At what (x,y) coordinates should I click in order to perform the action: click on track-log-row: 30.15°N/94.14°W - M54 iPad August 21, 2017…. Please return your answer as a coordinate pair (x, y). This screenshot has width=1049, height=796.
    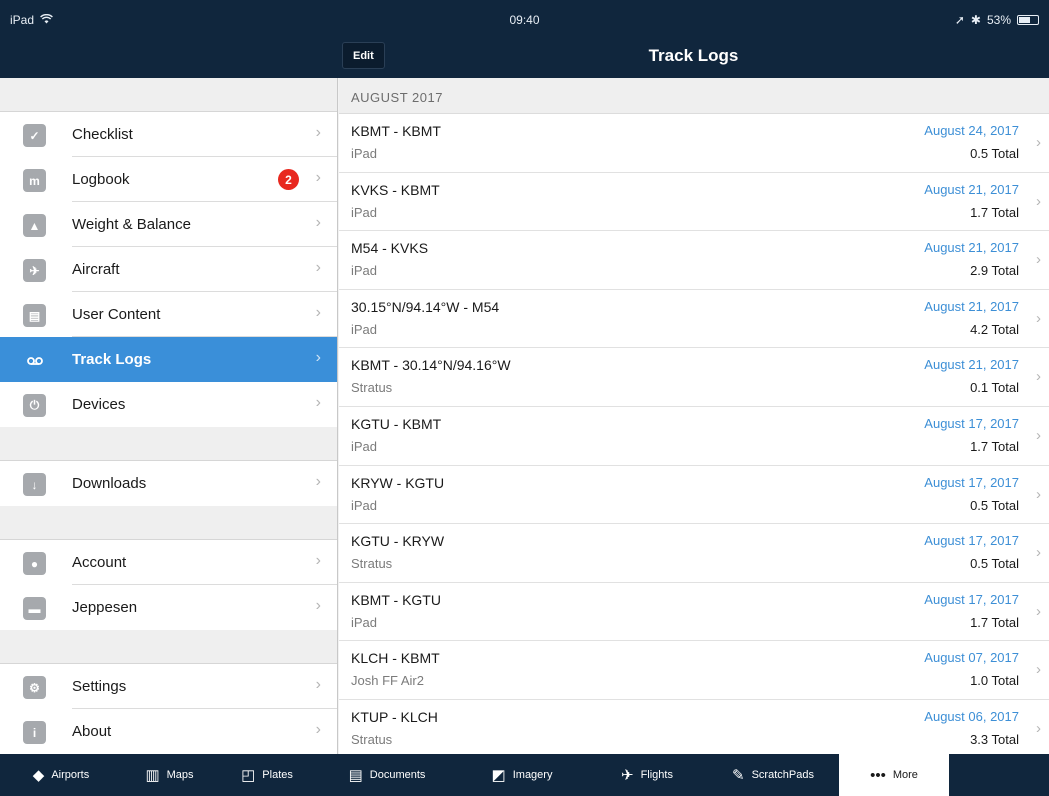
    Looking at the image, I should click on (694, 319).